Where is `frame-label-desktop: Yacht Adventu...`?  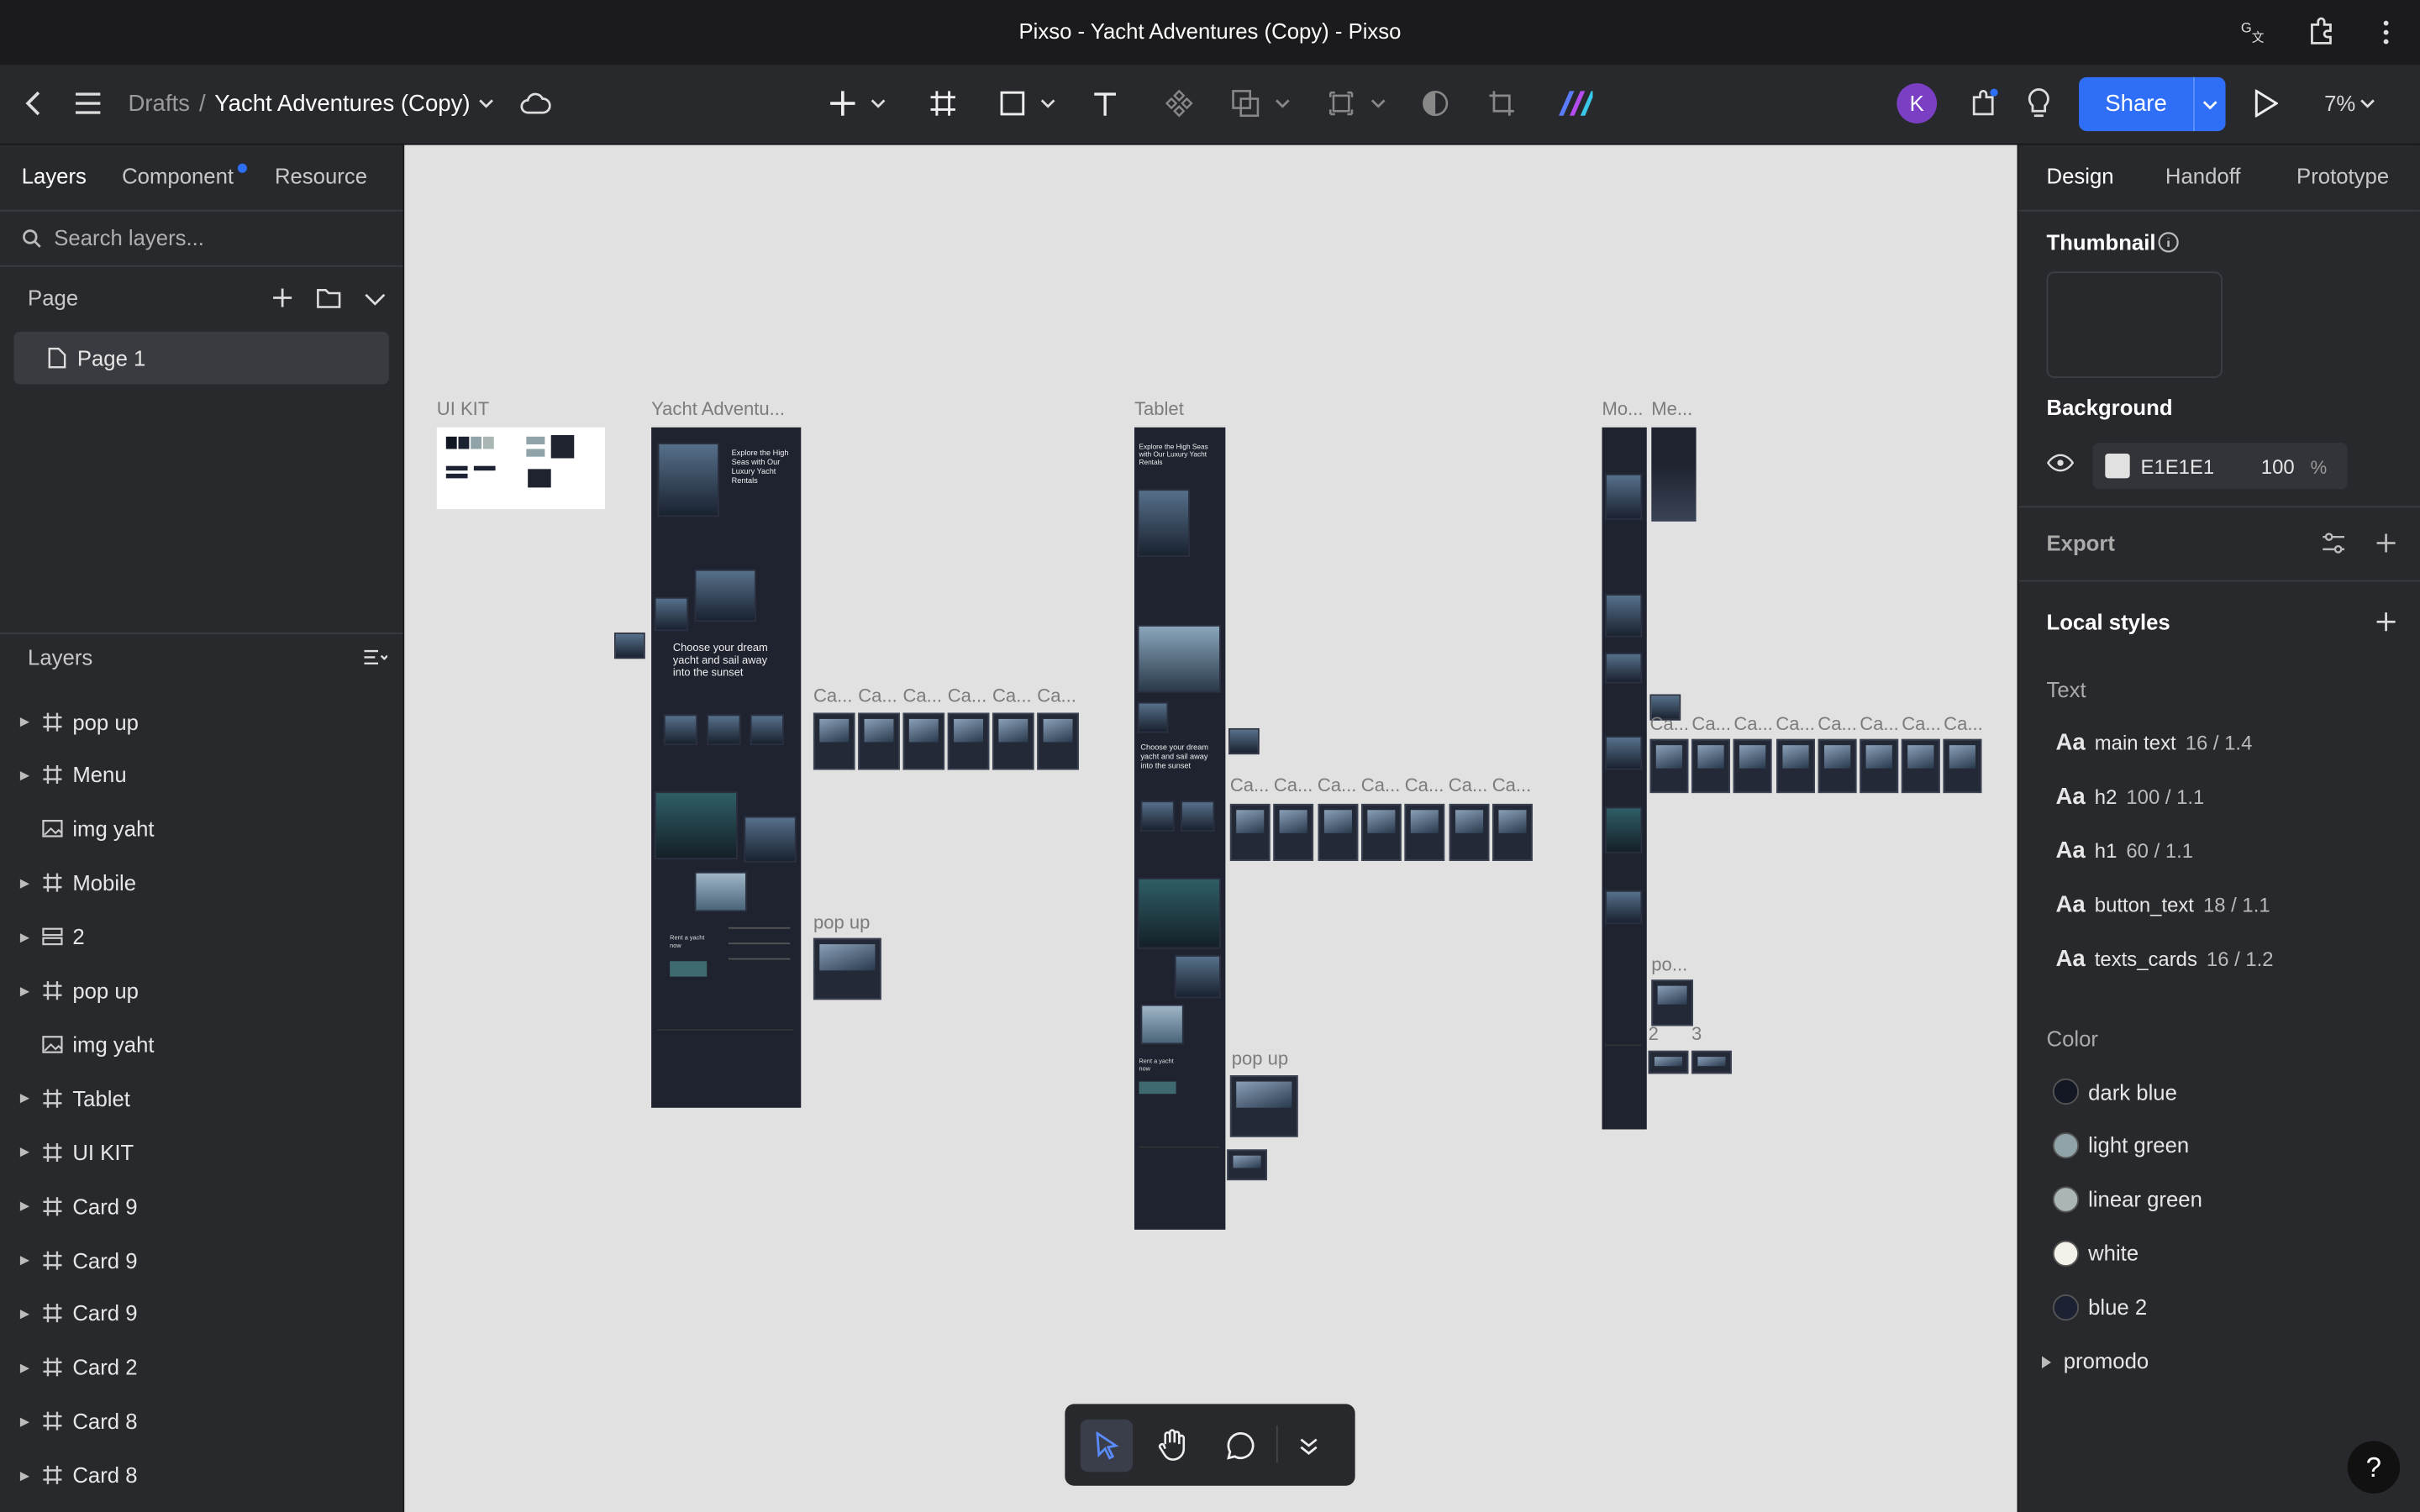
frame-label-desktop: Yacht Adventu... is located at coordinates (718, 409).